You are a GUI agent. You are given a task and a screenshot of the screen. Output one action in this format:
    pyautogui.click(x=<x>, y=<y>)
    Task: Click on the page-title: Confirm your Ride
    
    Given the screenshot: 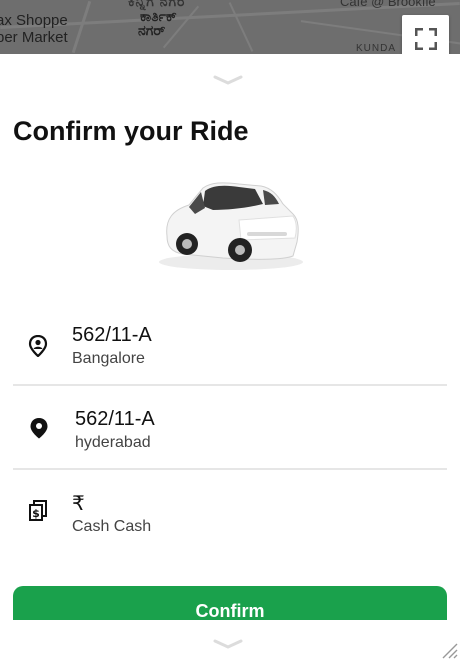 What is the action you would take?
    pyautogui.click(x=131, y=131)
    